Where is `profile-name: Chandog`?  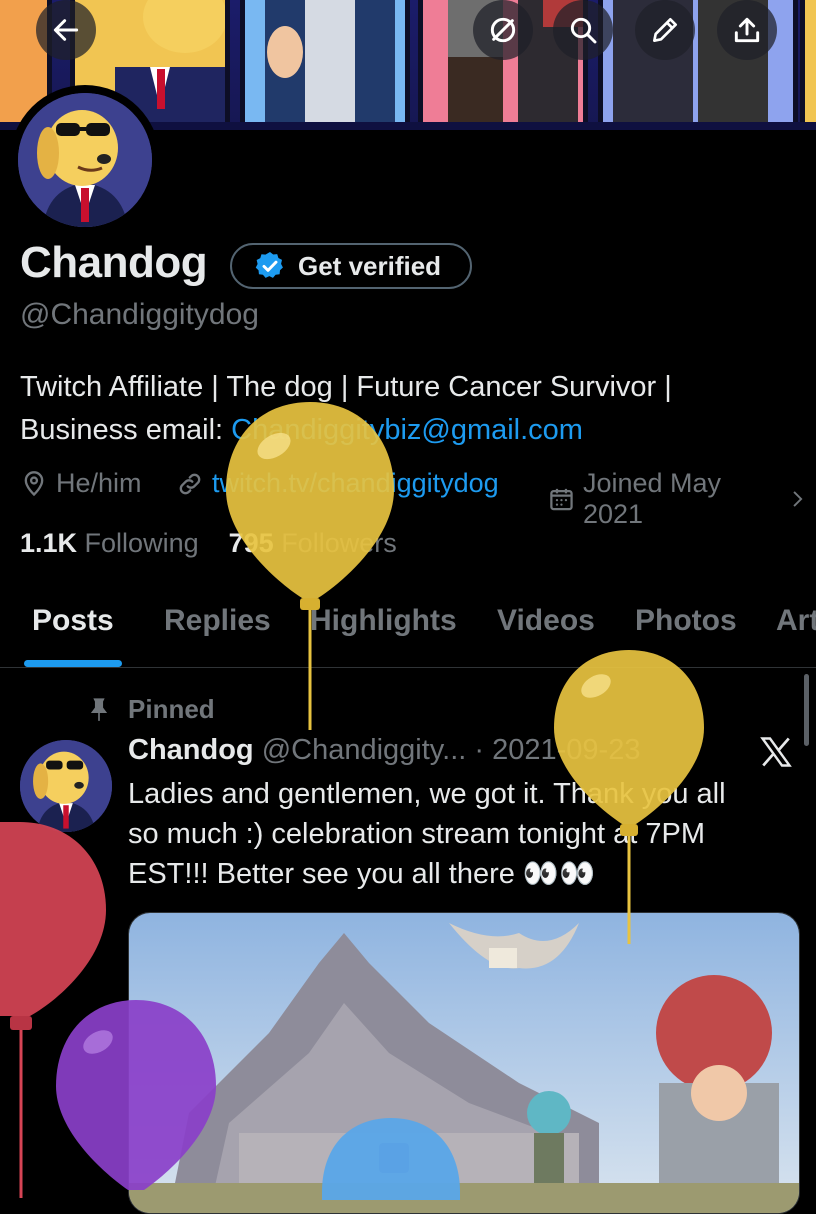 profile-name: Chandog is located at coordinates (114, 262).